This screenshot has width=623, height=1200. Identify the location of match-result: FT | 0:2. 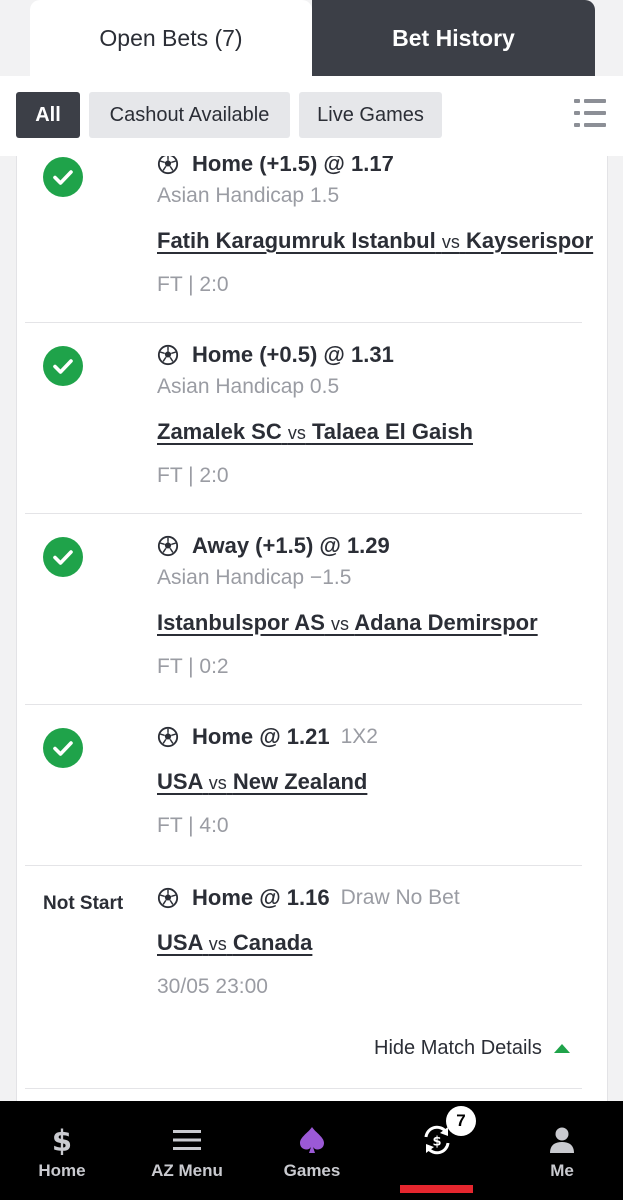
(193, 666).